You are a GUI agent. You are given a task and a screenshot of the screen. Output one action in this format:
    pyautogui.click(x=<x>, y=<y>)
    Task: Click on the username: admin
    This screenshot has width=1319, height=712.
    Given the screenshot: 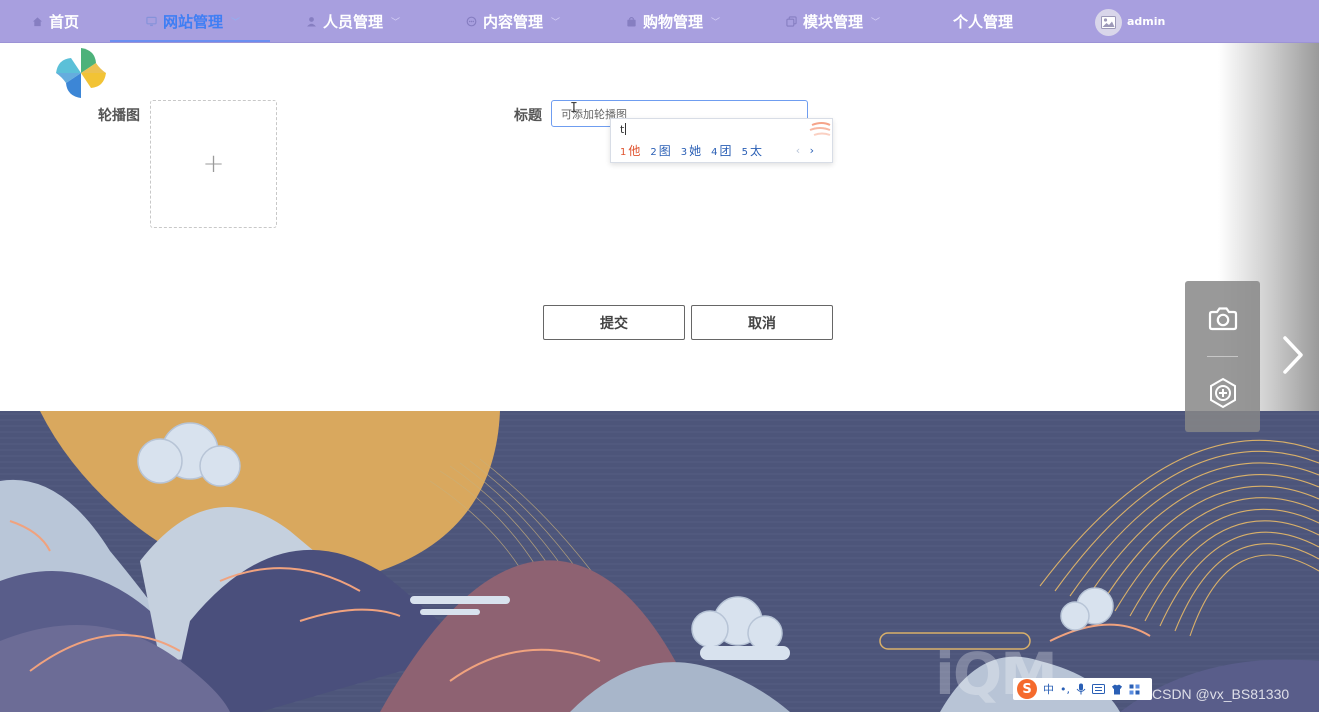 What is the action you would take?
    pyautogui.click(x=1146, y=21)
    